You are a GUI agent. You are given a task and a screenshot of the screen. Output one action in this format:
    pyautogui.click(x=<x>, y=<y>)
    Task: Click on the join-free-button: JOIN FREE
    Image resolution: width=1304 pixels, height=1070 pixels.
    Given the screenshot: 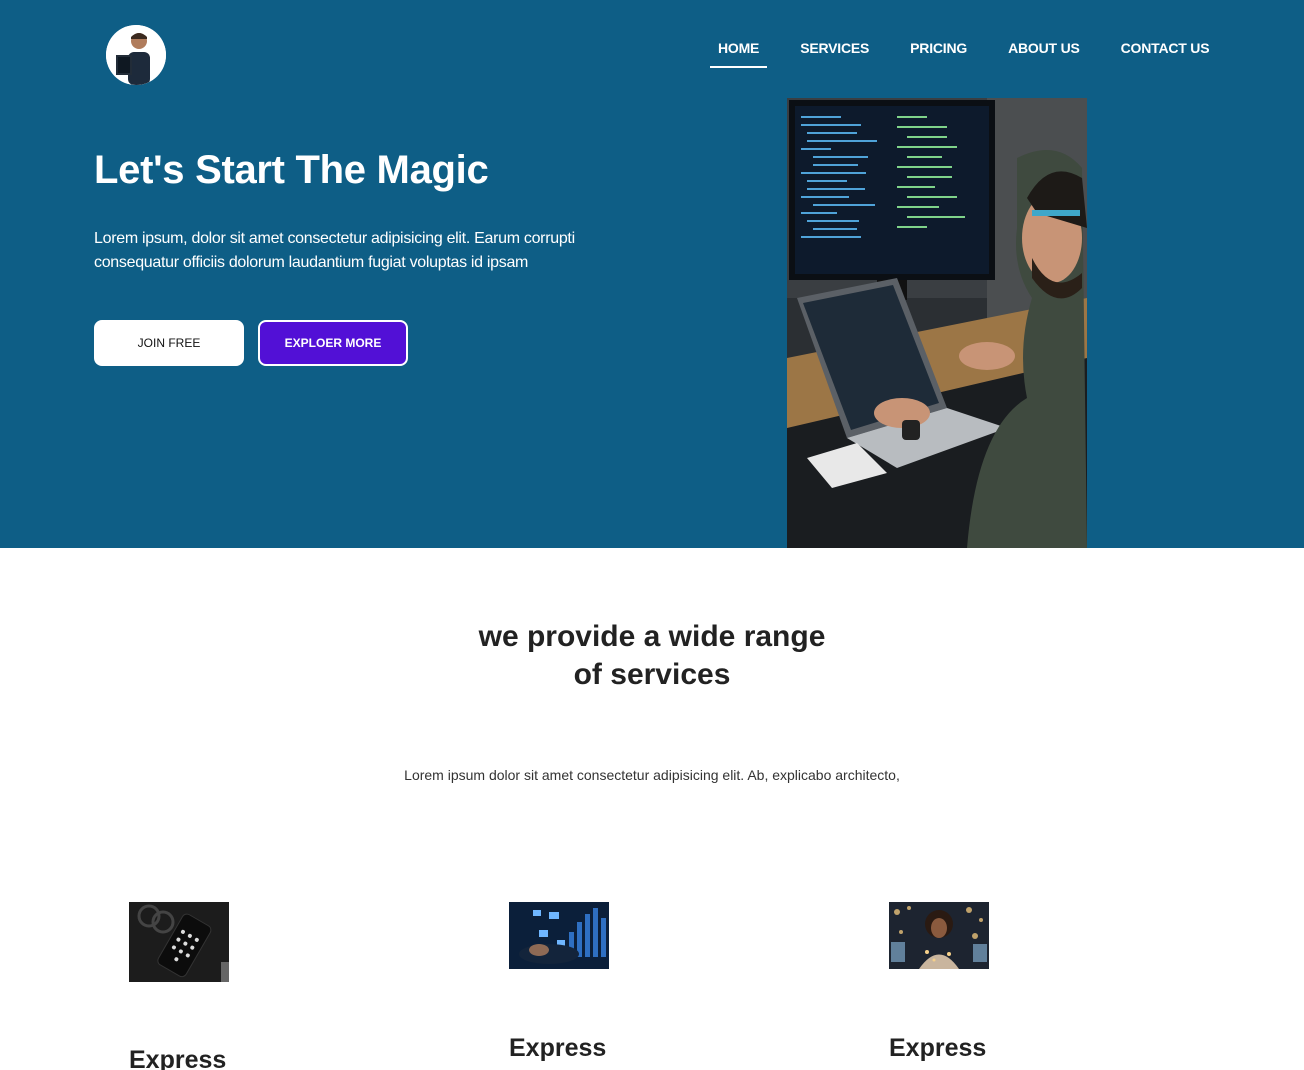 What is the action you would take?
    pyautogui.click(x=169, y=343)
    